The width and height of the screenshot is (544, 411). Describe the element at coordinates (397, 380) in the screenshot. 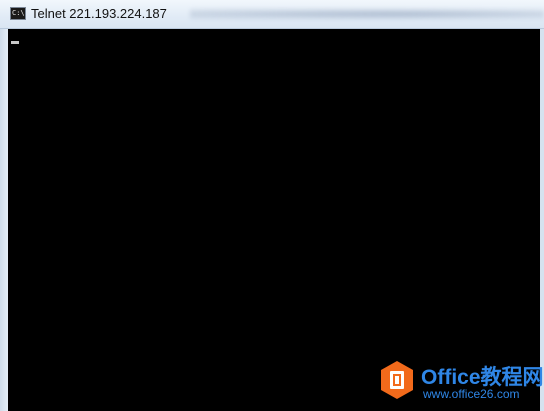

I see `office-logo-icon` at that location.